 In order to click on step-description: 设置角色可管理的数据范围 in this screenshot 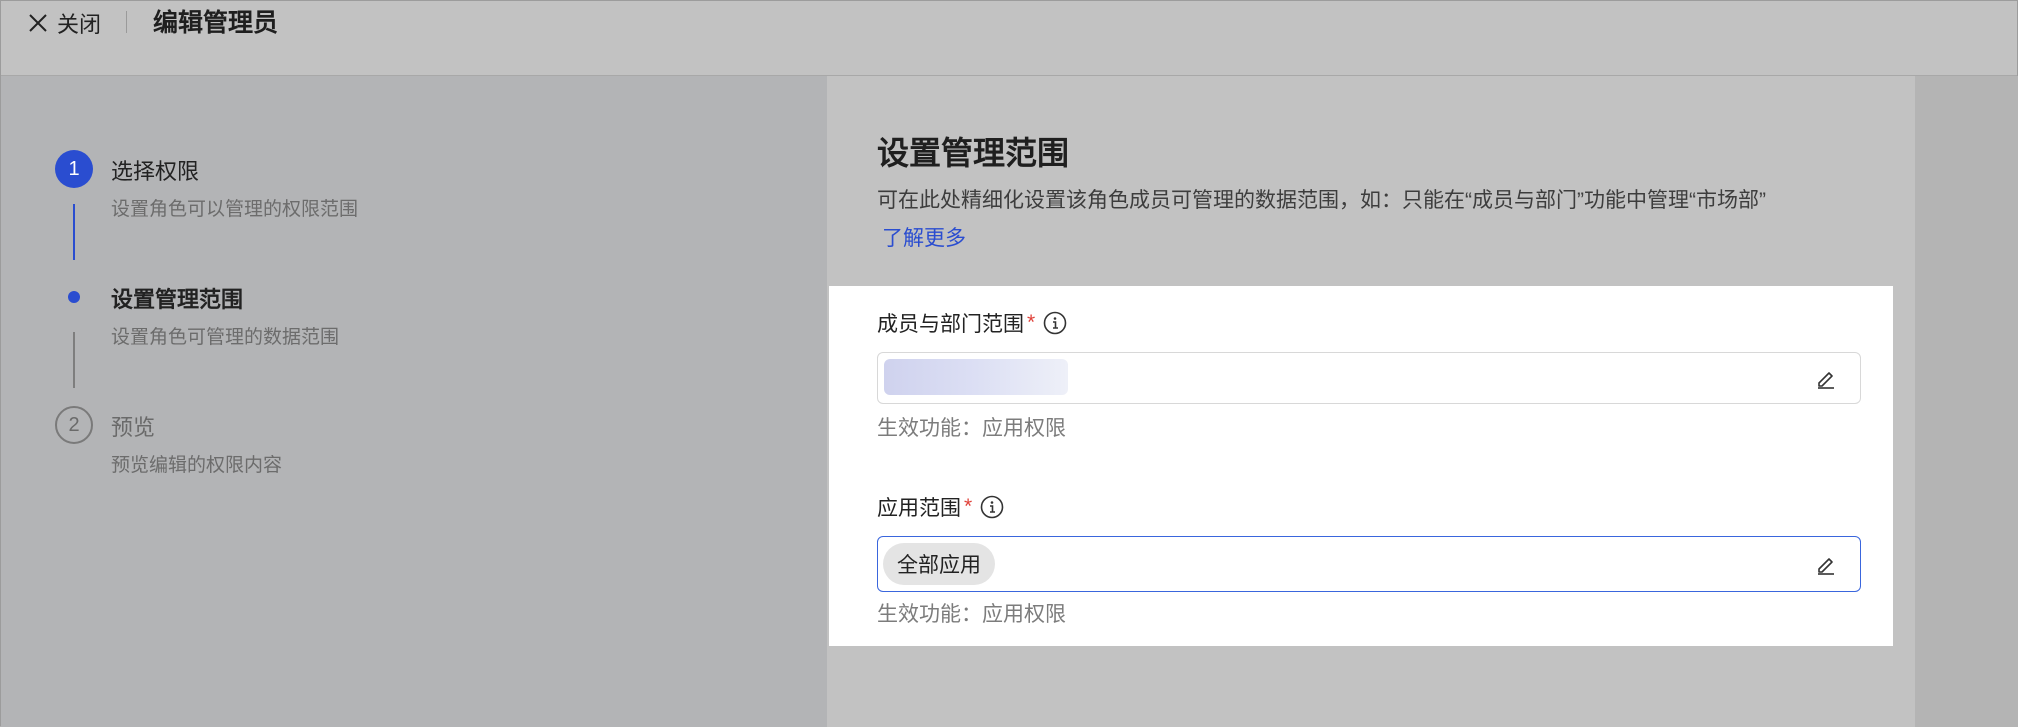, I will do `click(225, 337)`.